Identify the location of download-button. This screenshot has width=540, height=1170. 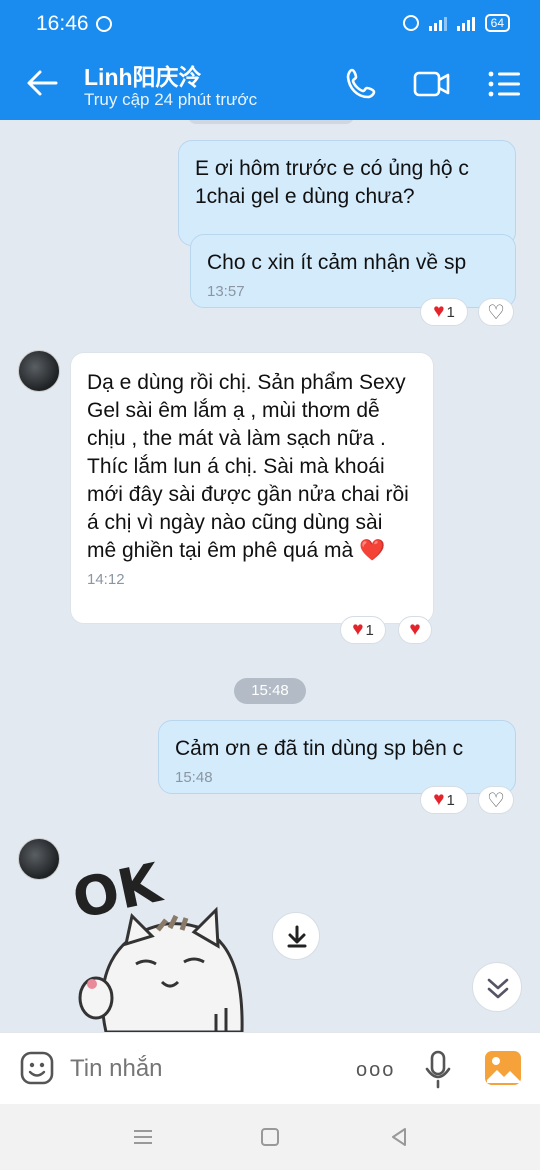
(296, 936).